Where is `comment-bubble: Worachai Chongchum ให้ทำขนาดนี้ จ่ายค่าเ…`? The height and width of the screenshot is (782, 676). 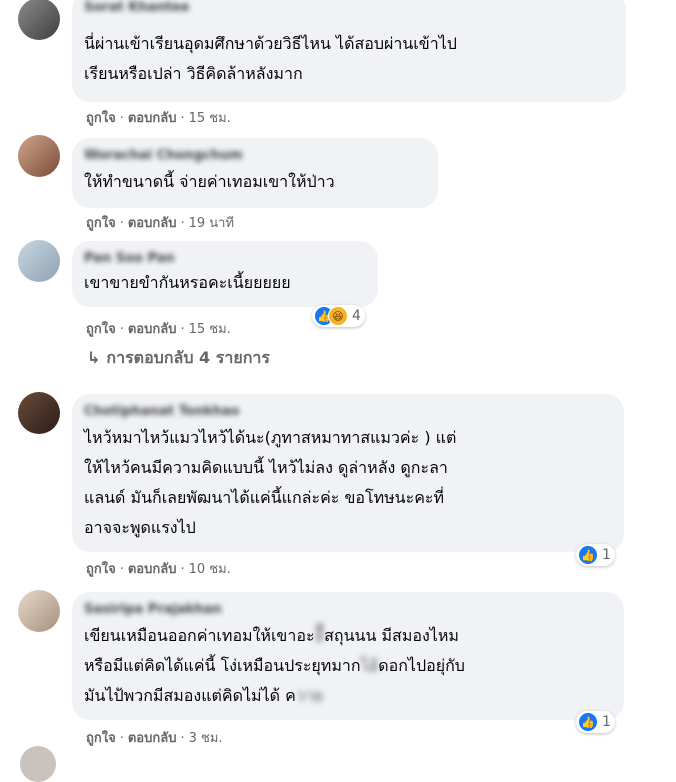
comment-bubble: Worachai Chongchum ให้ทำขนาดนี้ จ่ายค่าเ… is located at coordinates (255, 173).